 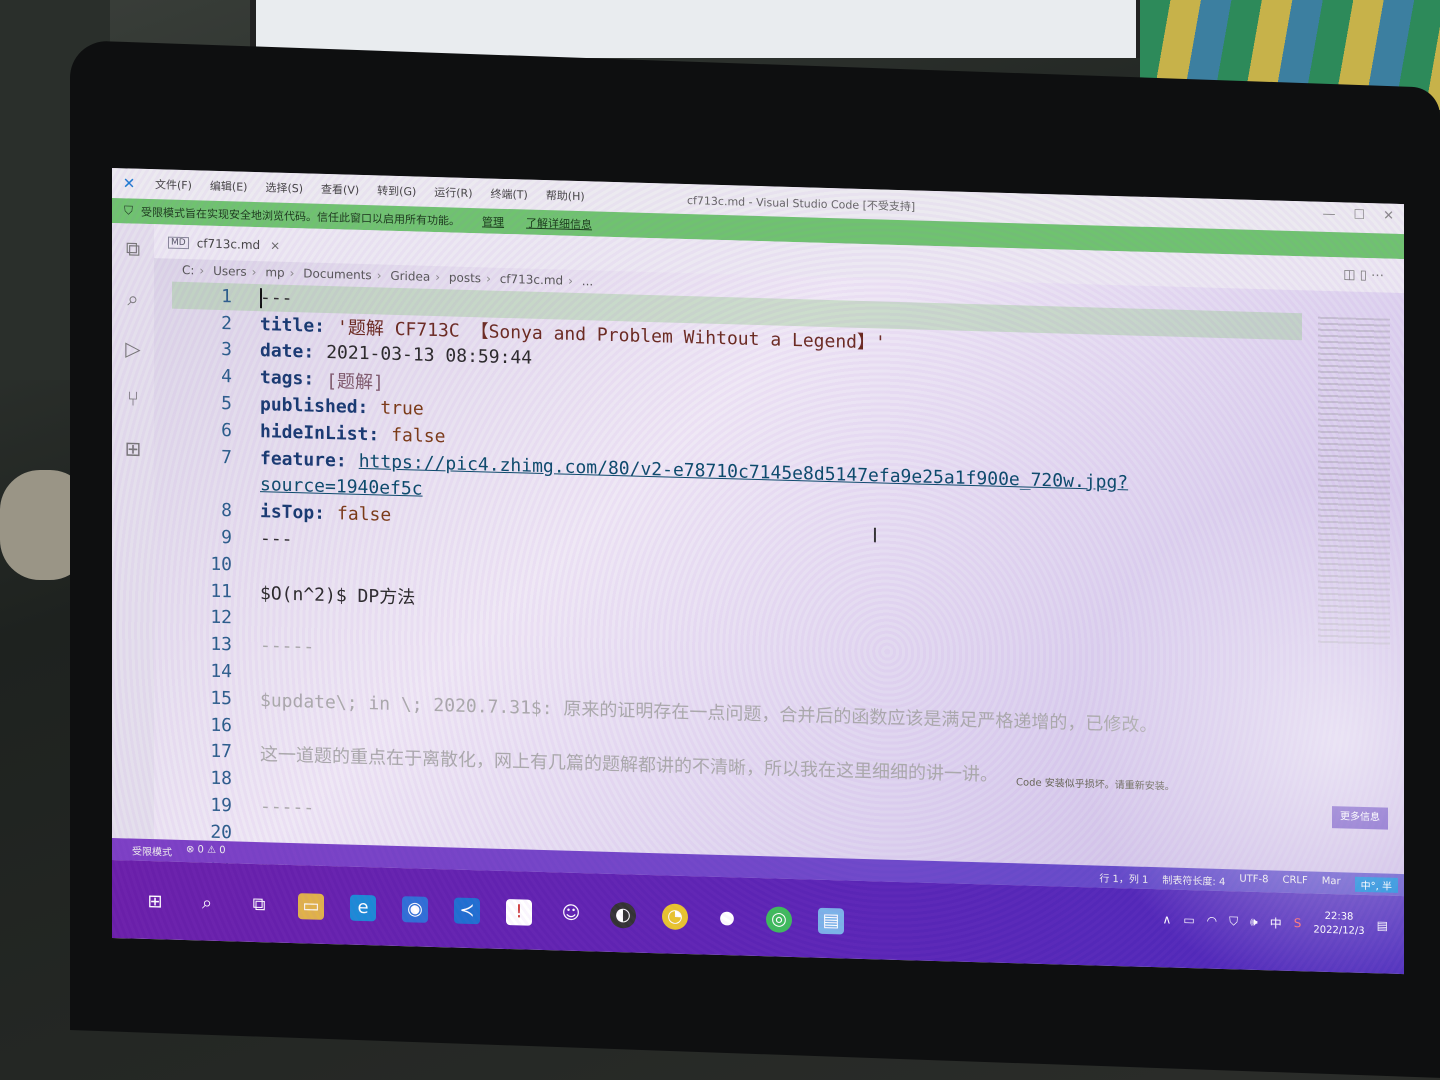 I want to click on line-number: 3, so click(x=226, y=350).